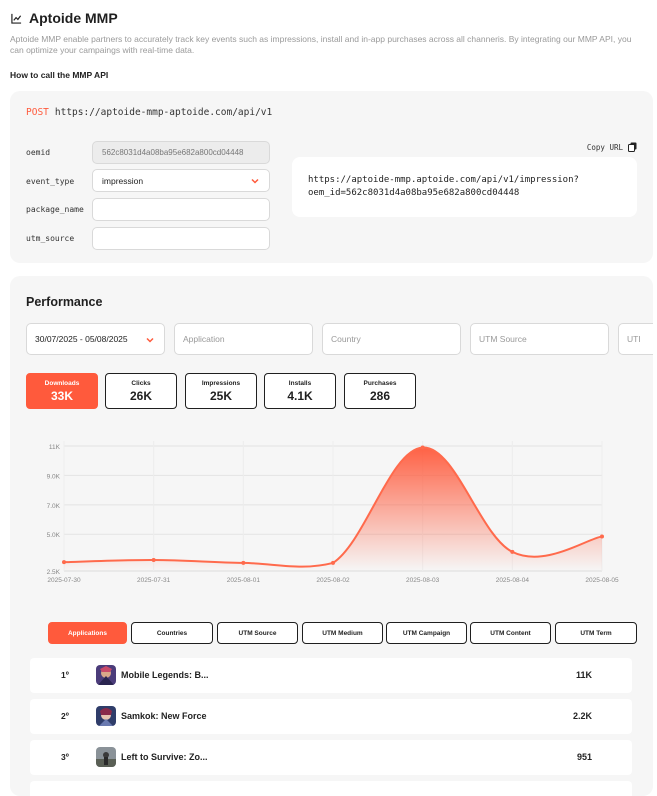 The width and height of the screenshot is (657, 796). Describe the element at coordinates (243, 339) in the screenshot. I see `application-filter: Application` at that location.